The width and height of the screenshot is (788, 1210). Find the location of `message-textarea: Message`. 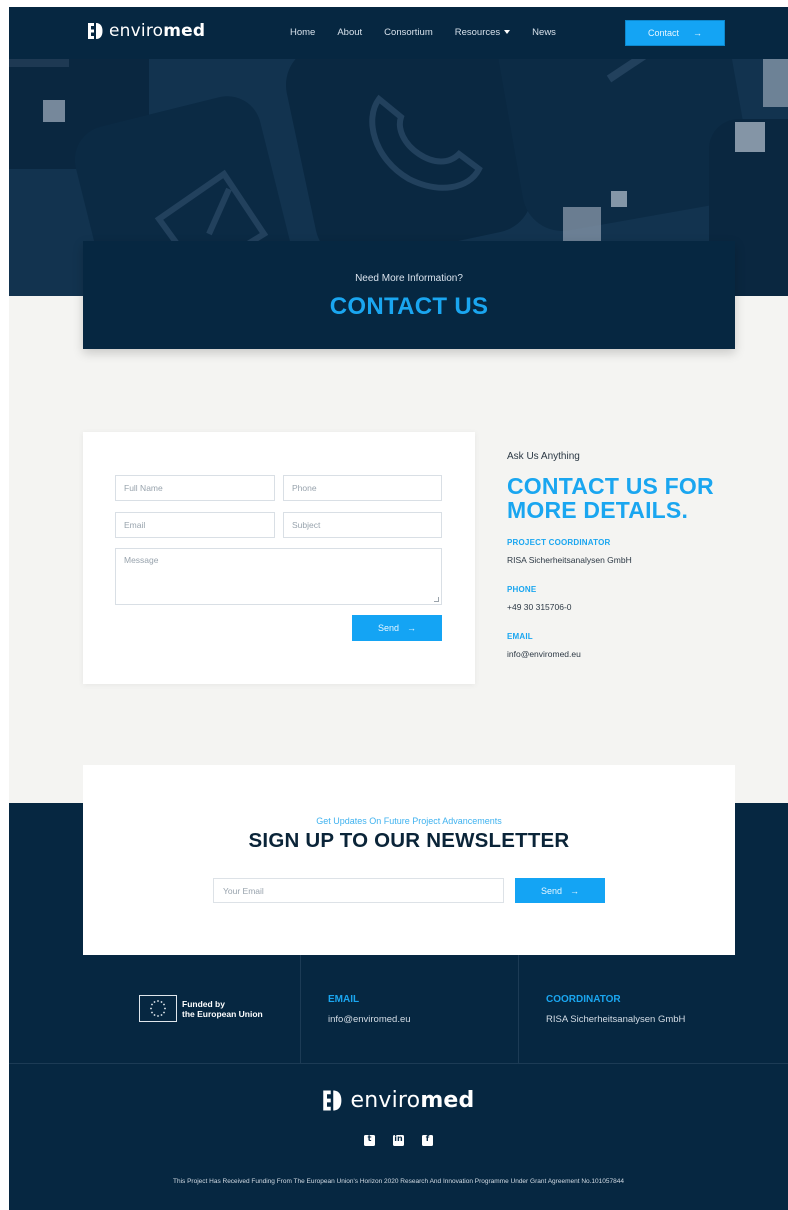

message-textarea: Message is located at coordinates (278, 576).